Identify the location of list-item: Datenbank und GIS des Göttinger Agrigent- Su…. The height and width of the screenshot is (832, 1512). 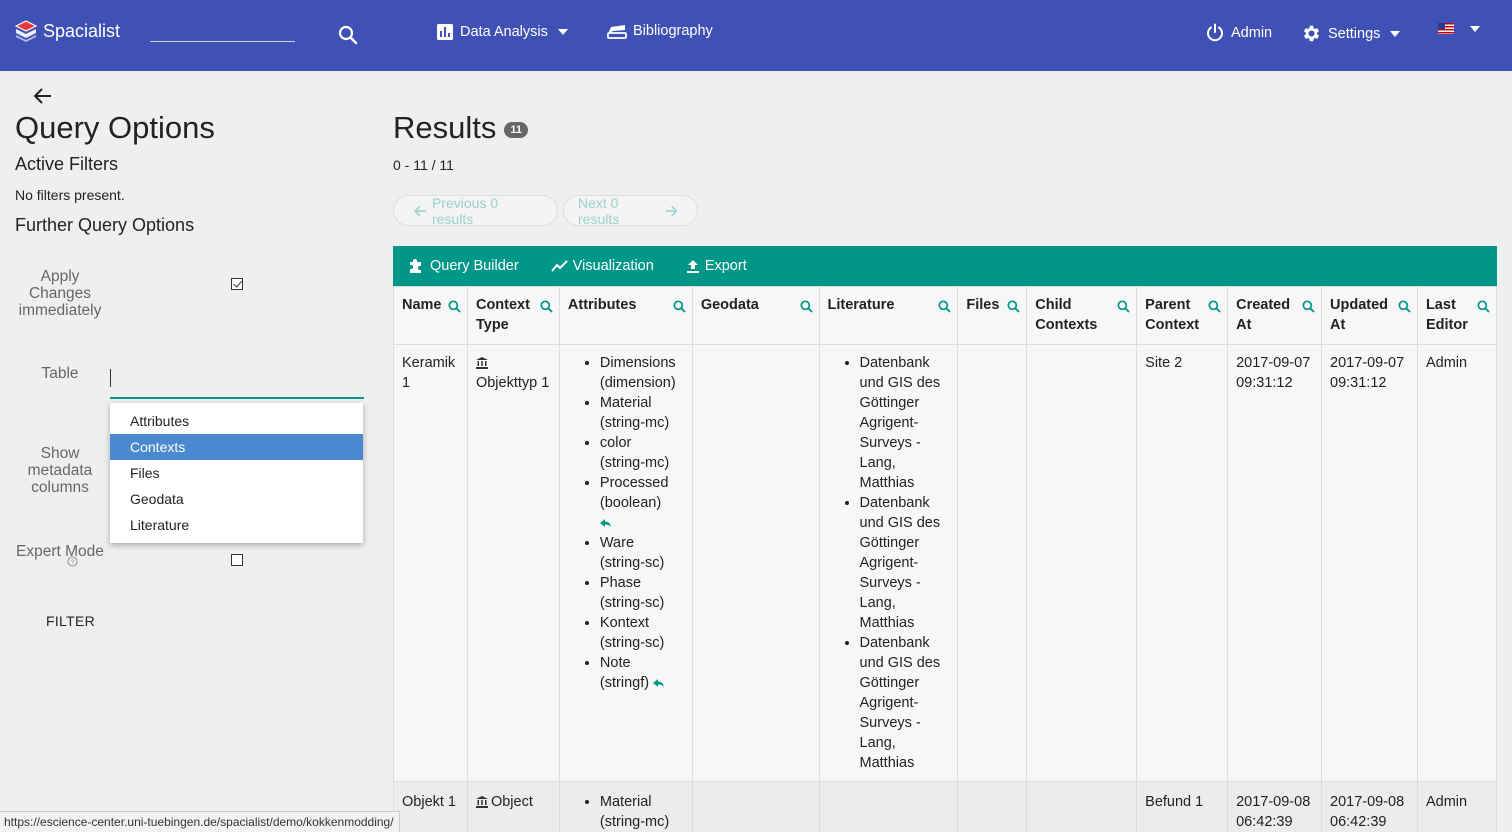
(905, 563).